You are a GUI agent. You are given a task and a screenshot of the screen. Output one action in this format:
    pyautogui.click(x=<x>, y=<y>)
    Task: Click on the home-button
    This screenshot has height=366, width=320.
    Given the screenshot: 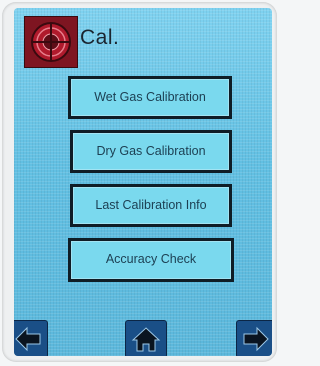 What is the action you would take?
    pyautogui.click(x=146, y=338)
    